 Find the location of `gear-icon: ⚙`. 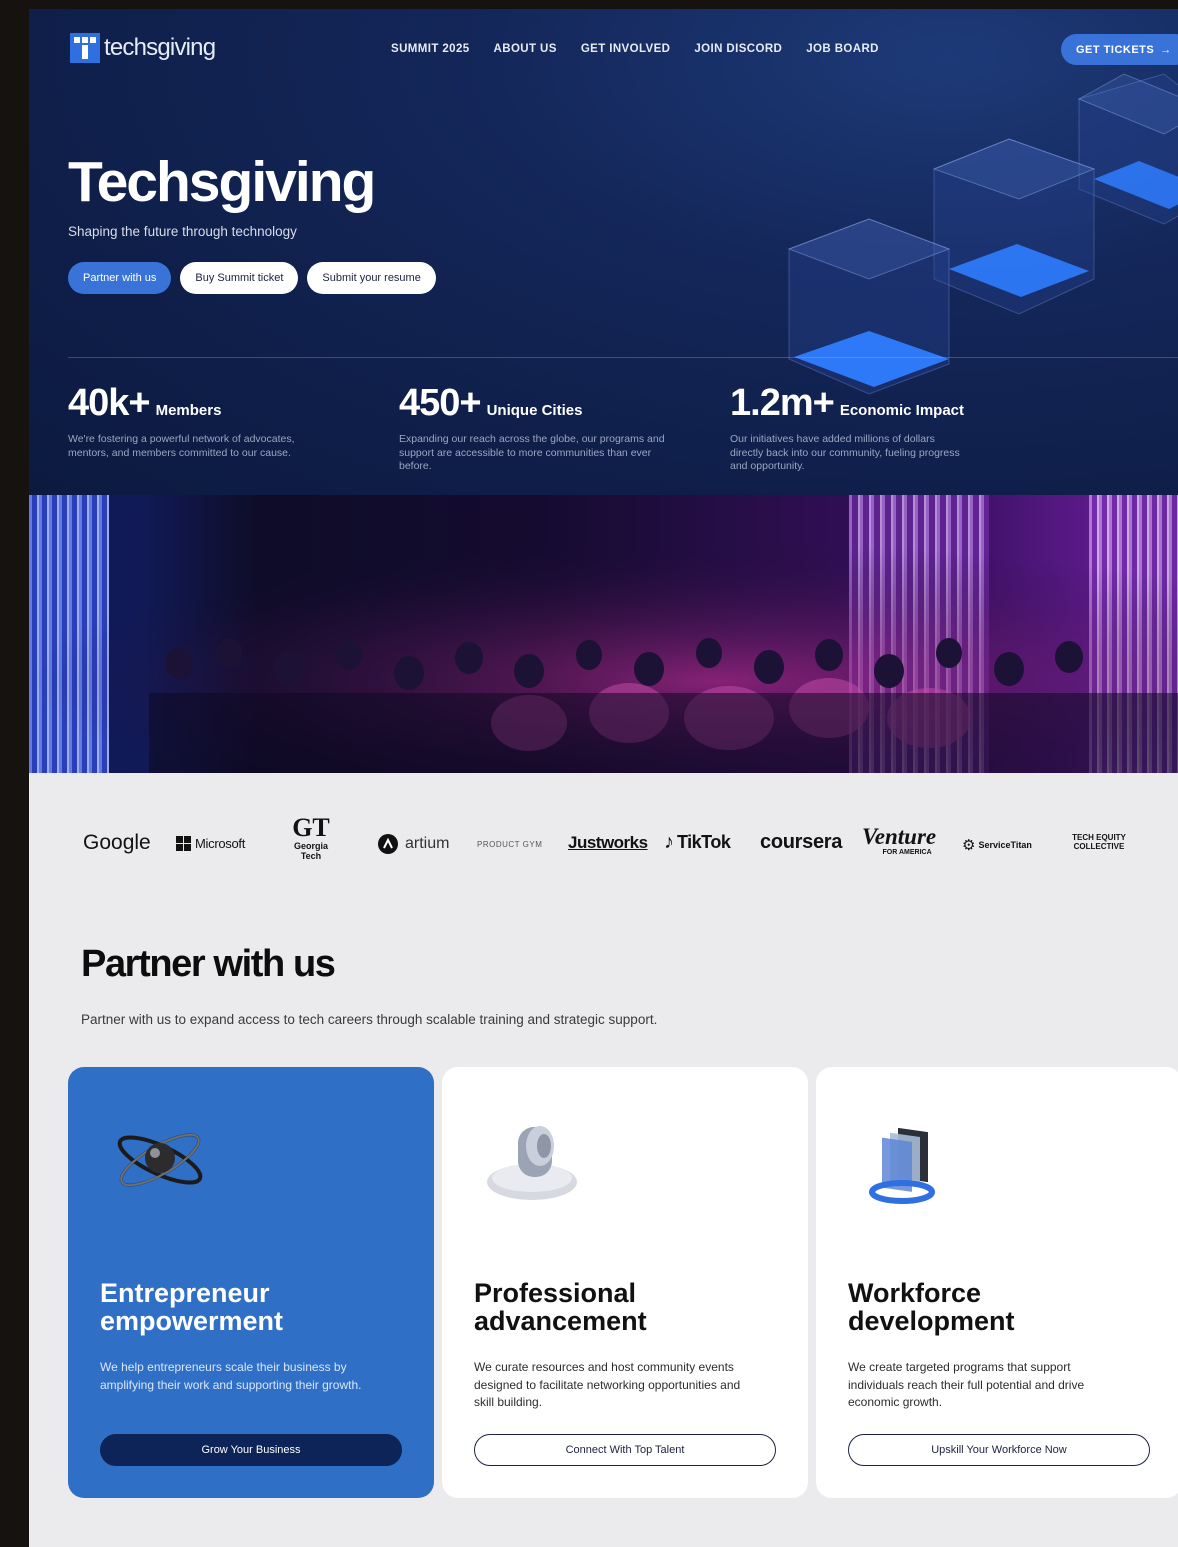

gear-icon: ⚙ is located at coordinates (969, 845).